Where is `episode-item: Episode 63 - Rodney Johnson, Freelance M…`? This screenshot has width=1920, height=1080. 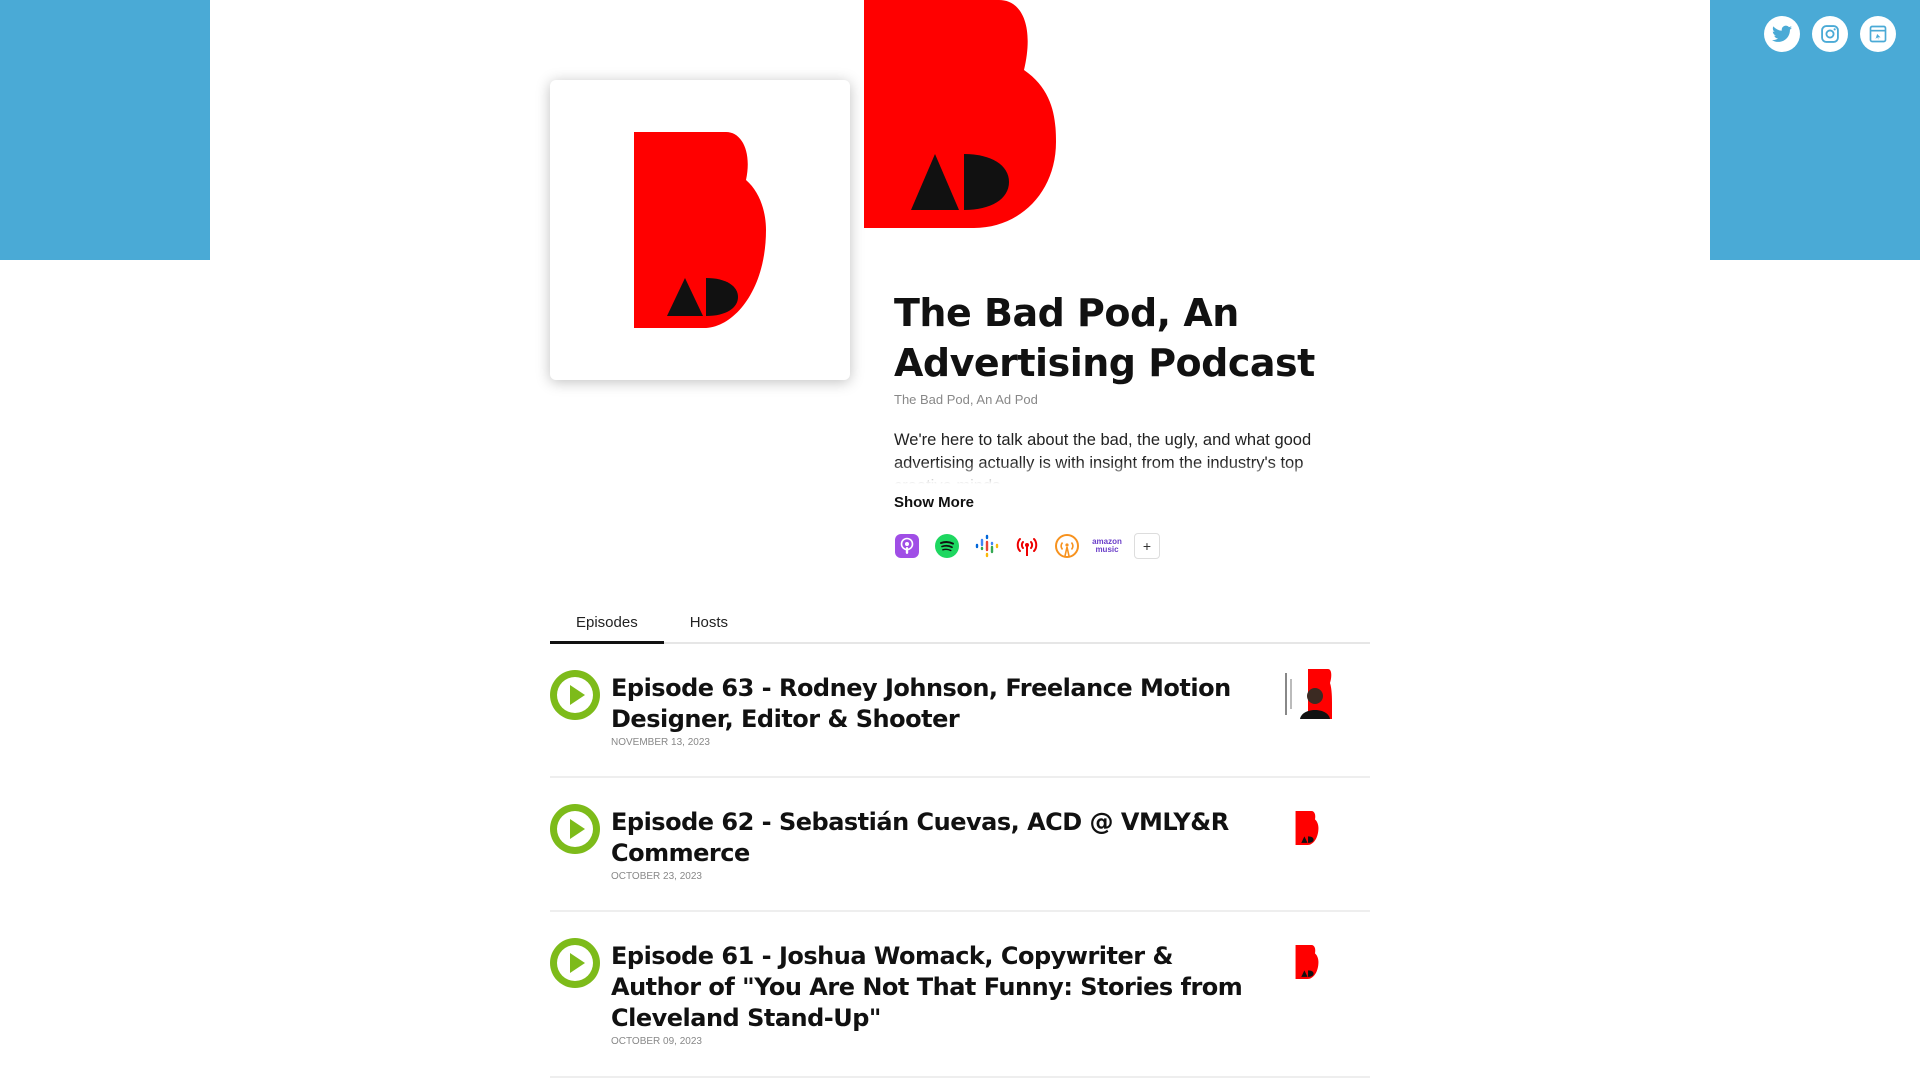
episode-item: Episode 63 - Rodney Johnson, Freelance M… is located at coordinates (960, 711).